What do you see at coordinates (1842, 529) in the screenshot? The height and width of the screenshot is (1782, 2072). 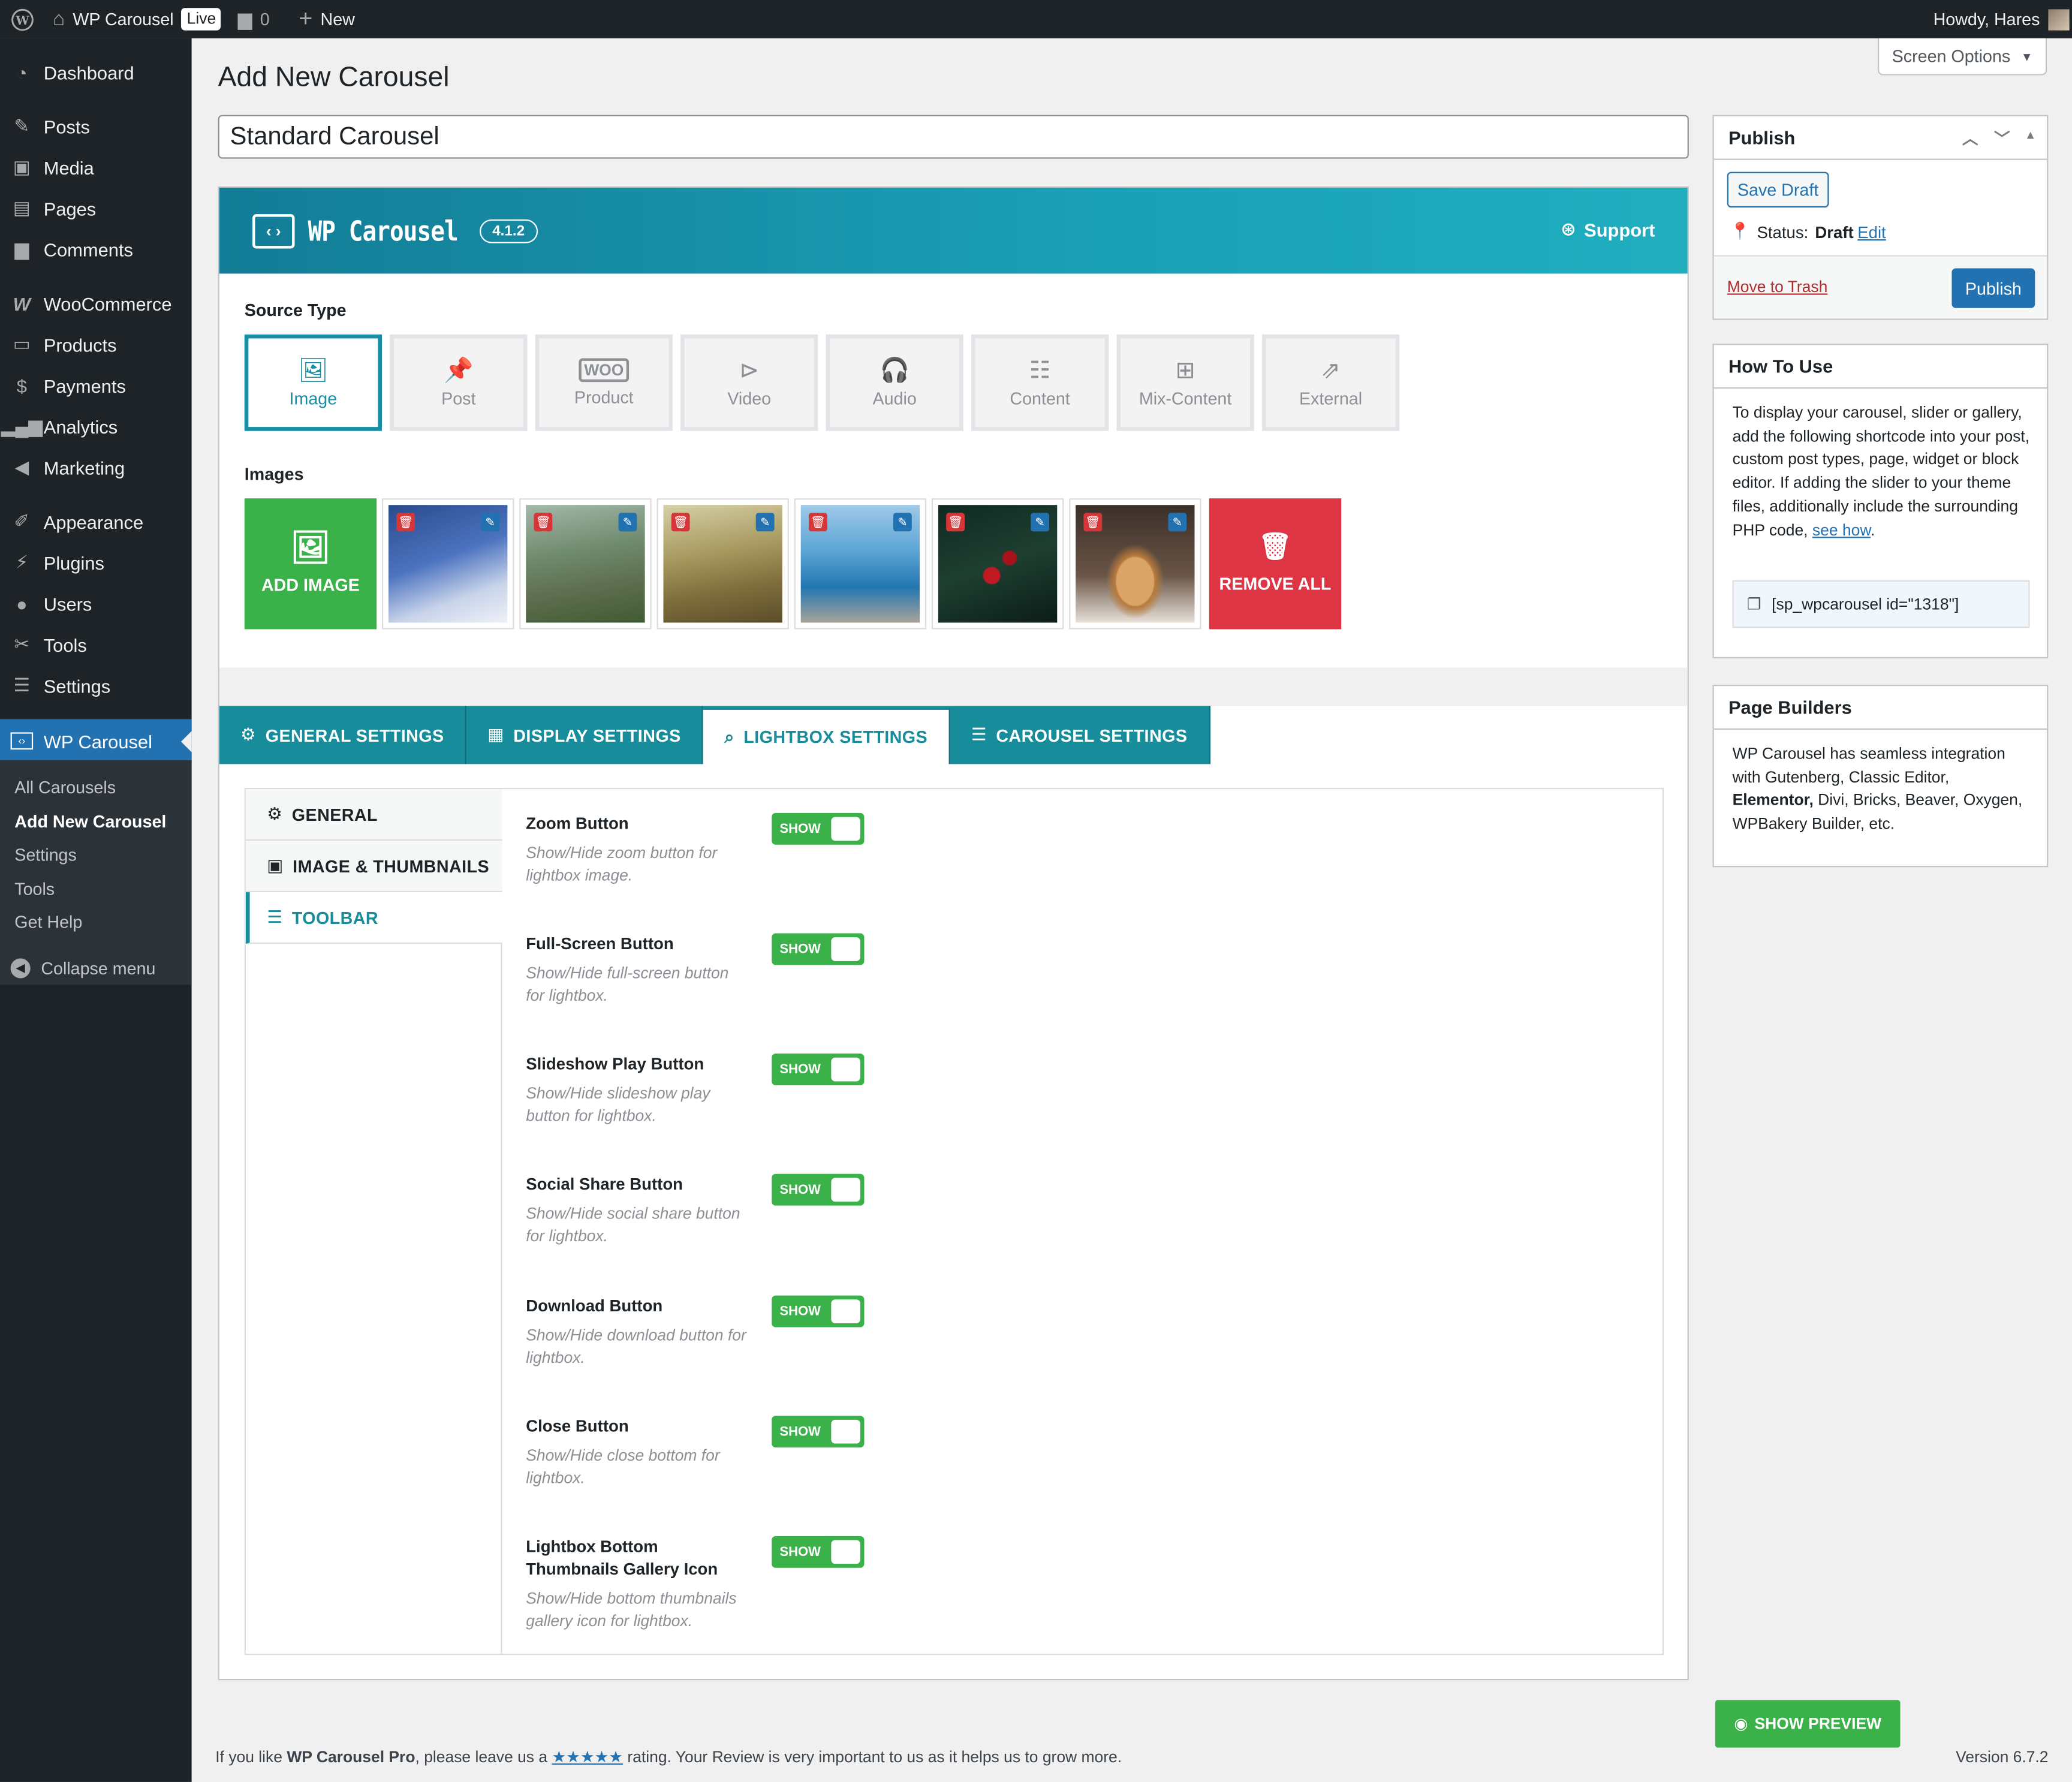 I see `see-how-link: see how` at bounding box center [1842, 529].